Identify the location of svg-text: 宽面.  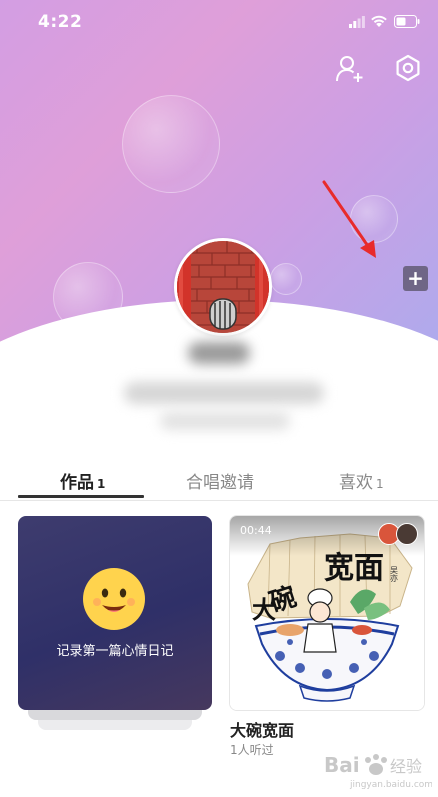
(354, 568).